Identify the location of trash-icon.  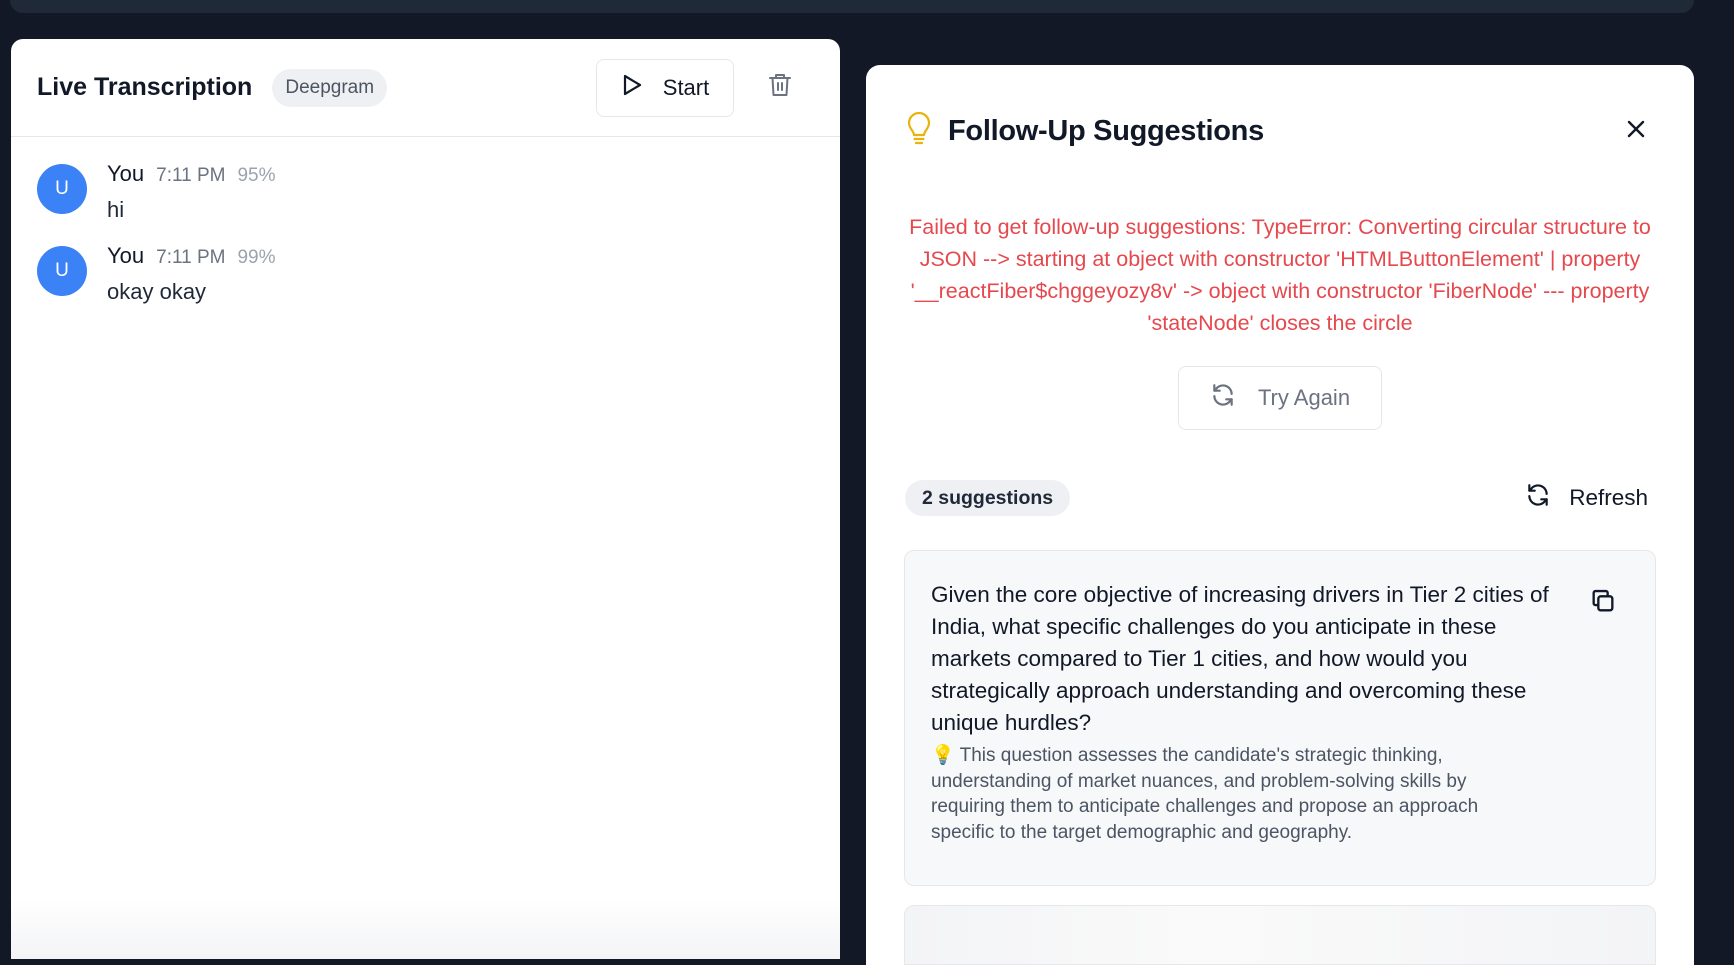
(780, 87).